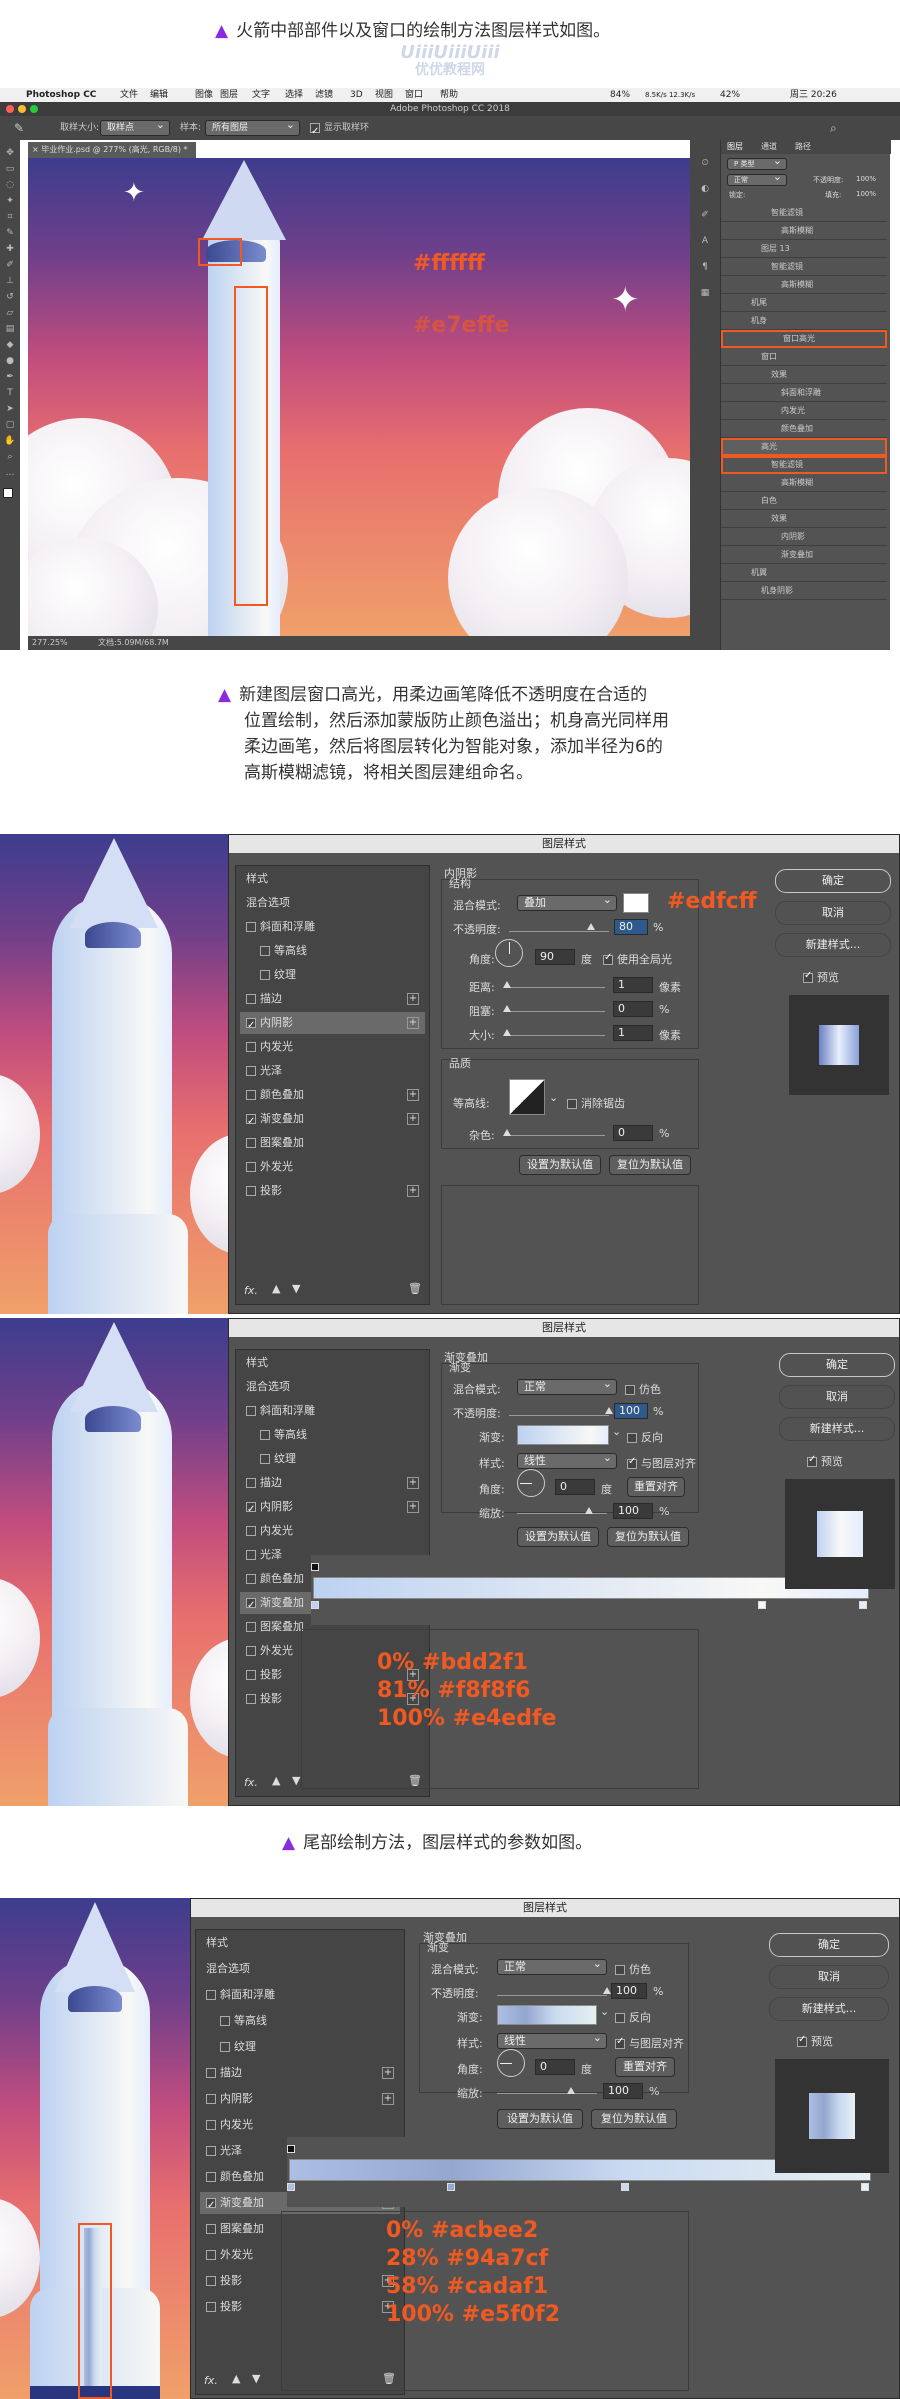  Describe the element at coordinates (276, 1780) in the screenshot. I see `move-up-icon: ▲` at that location.